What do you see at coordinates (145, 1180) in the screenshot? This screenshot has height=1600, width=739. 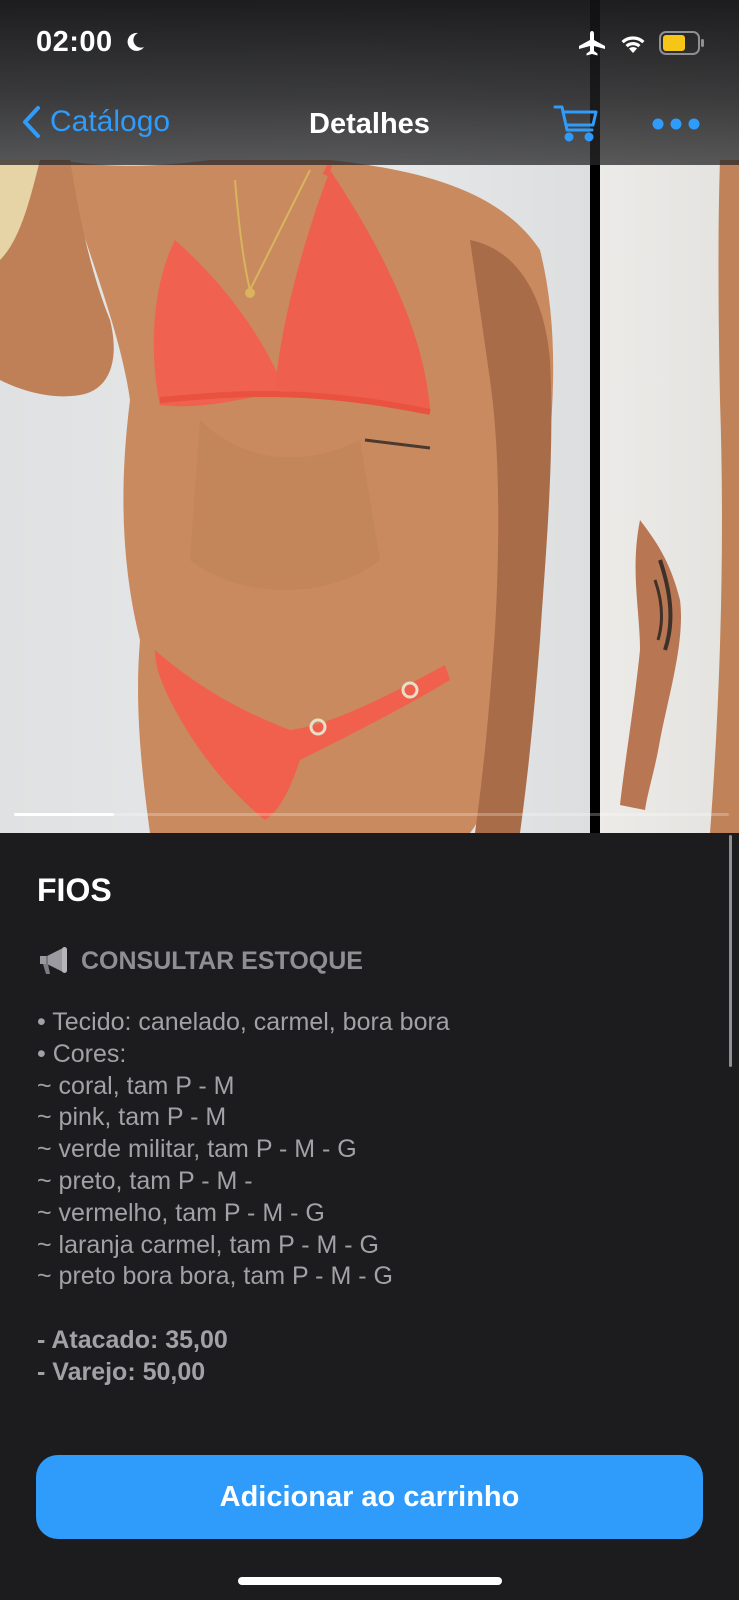 I see `description-line: ~ preto, tam P - M -` at bounding box center [145, 1180].